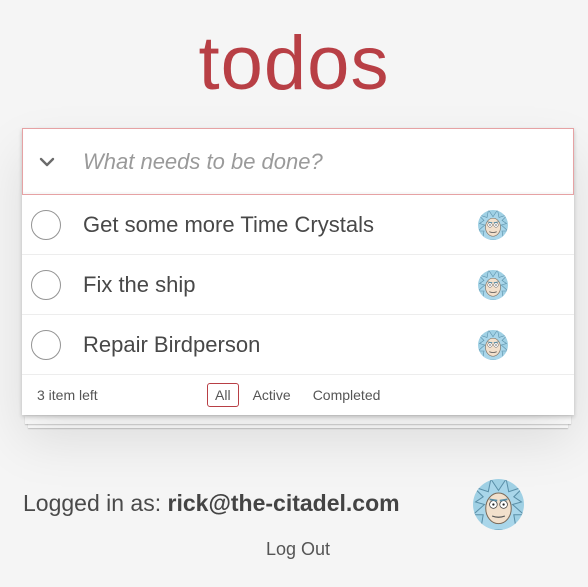  I want to click on new-todo-row, so click(298, 161).